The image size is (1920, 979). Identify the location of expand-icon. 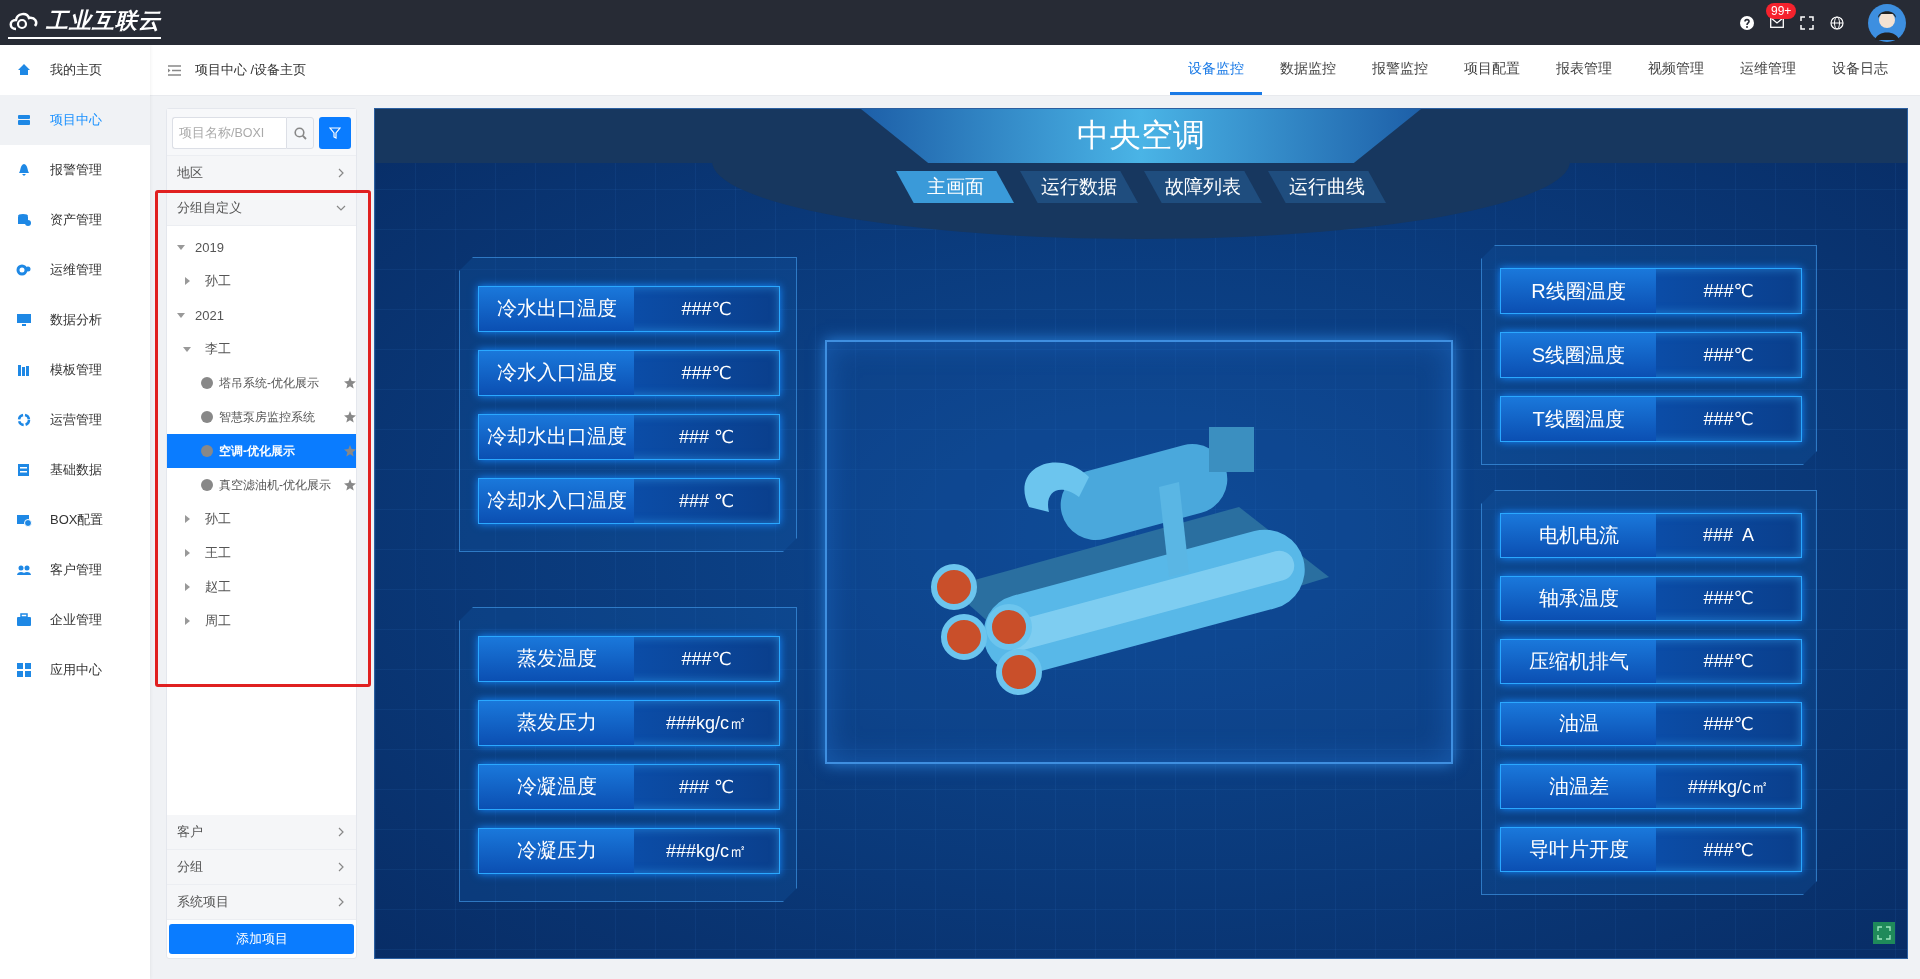
(1884, 933).